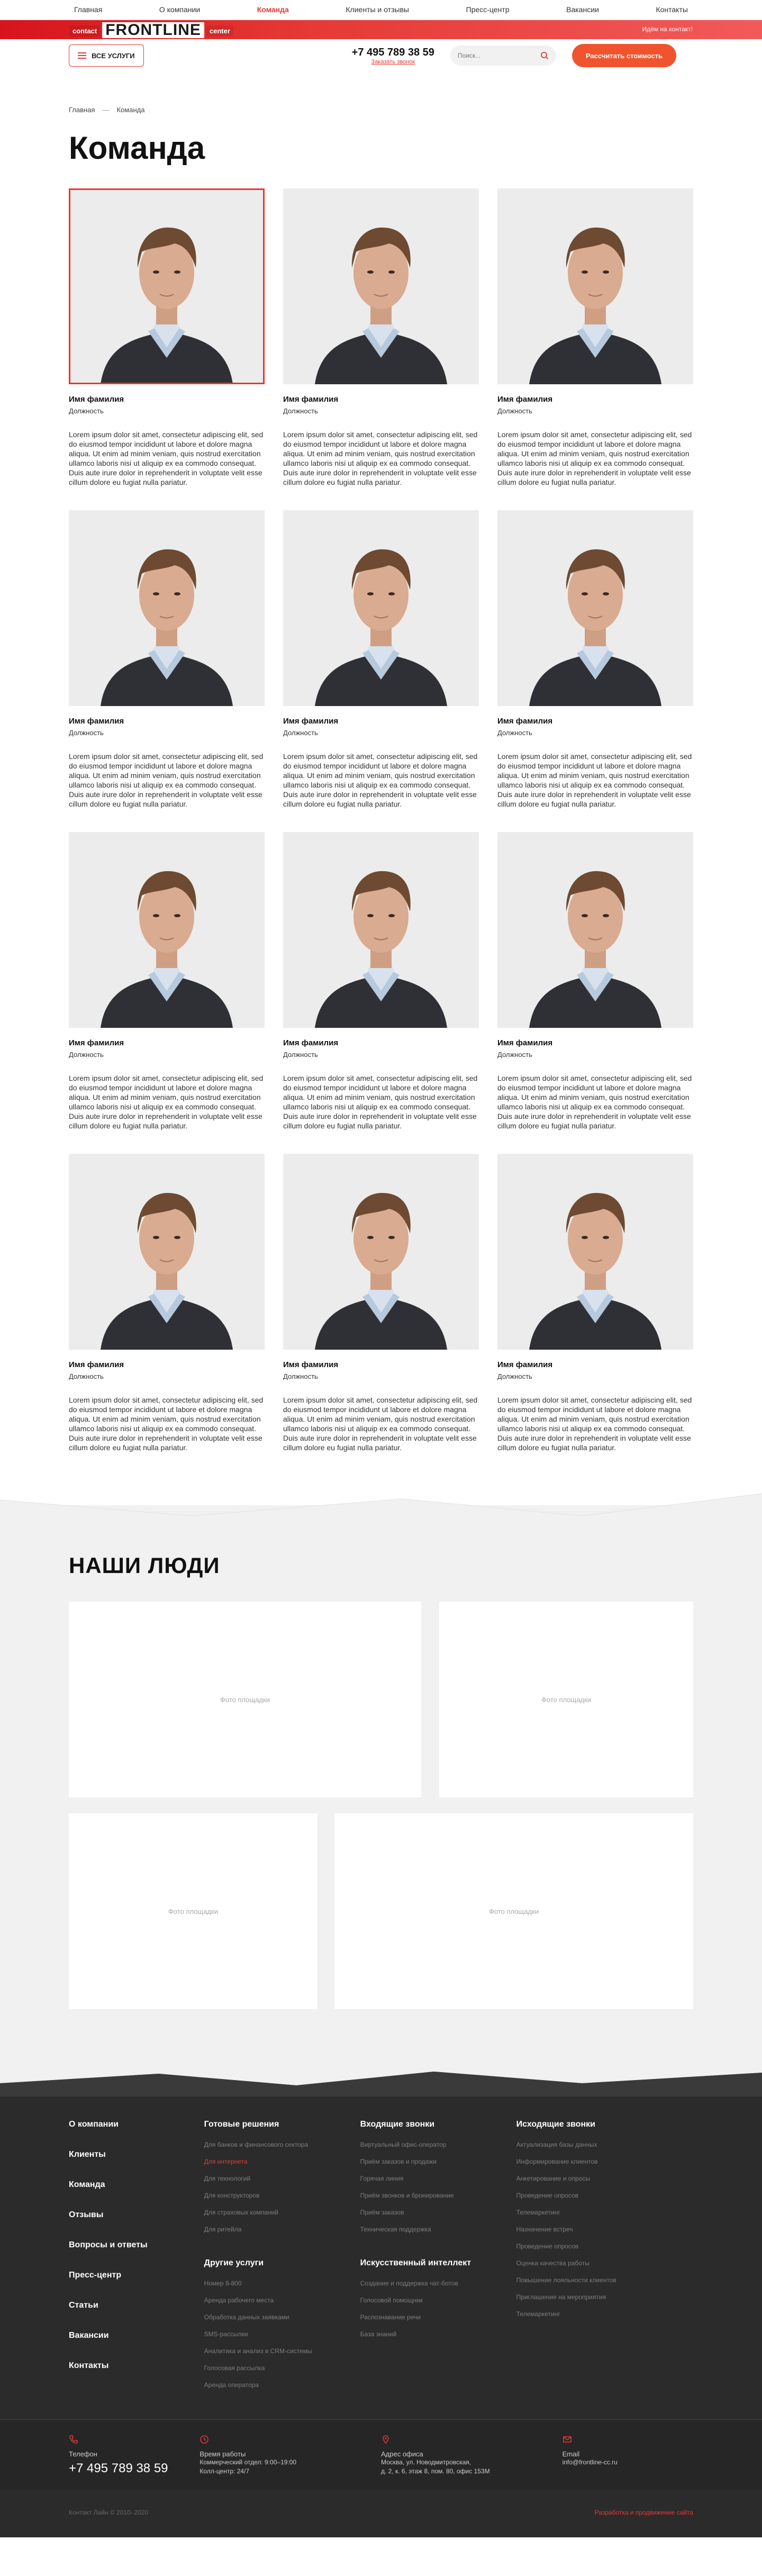  What do you see at coordinates (393, 53) in the screenshot?
I see `header-phone: +7 495 789 38 59` at bounding box center [393, 53].